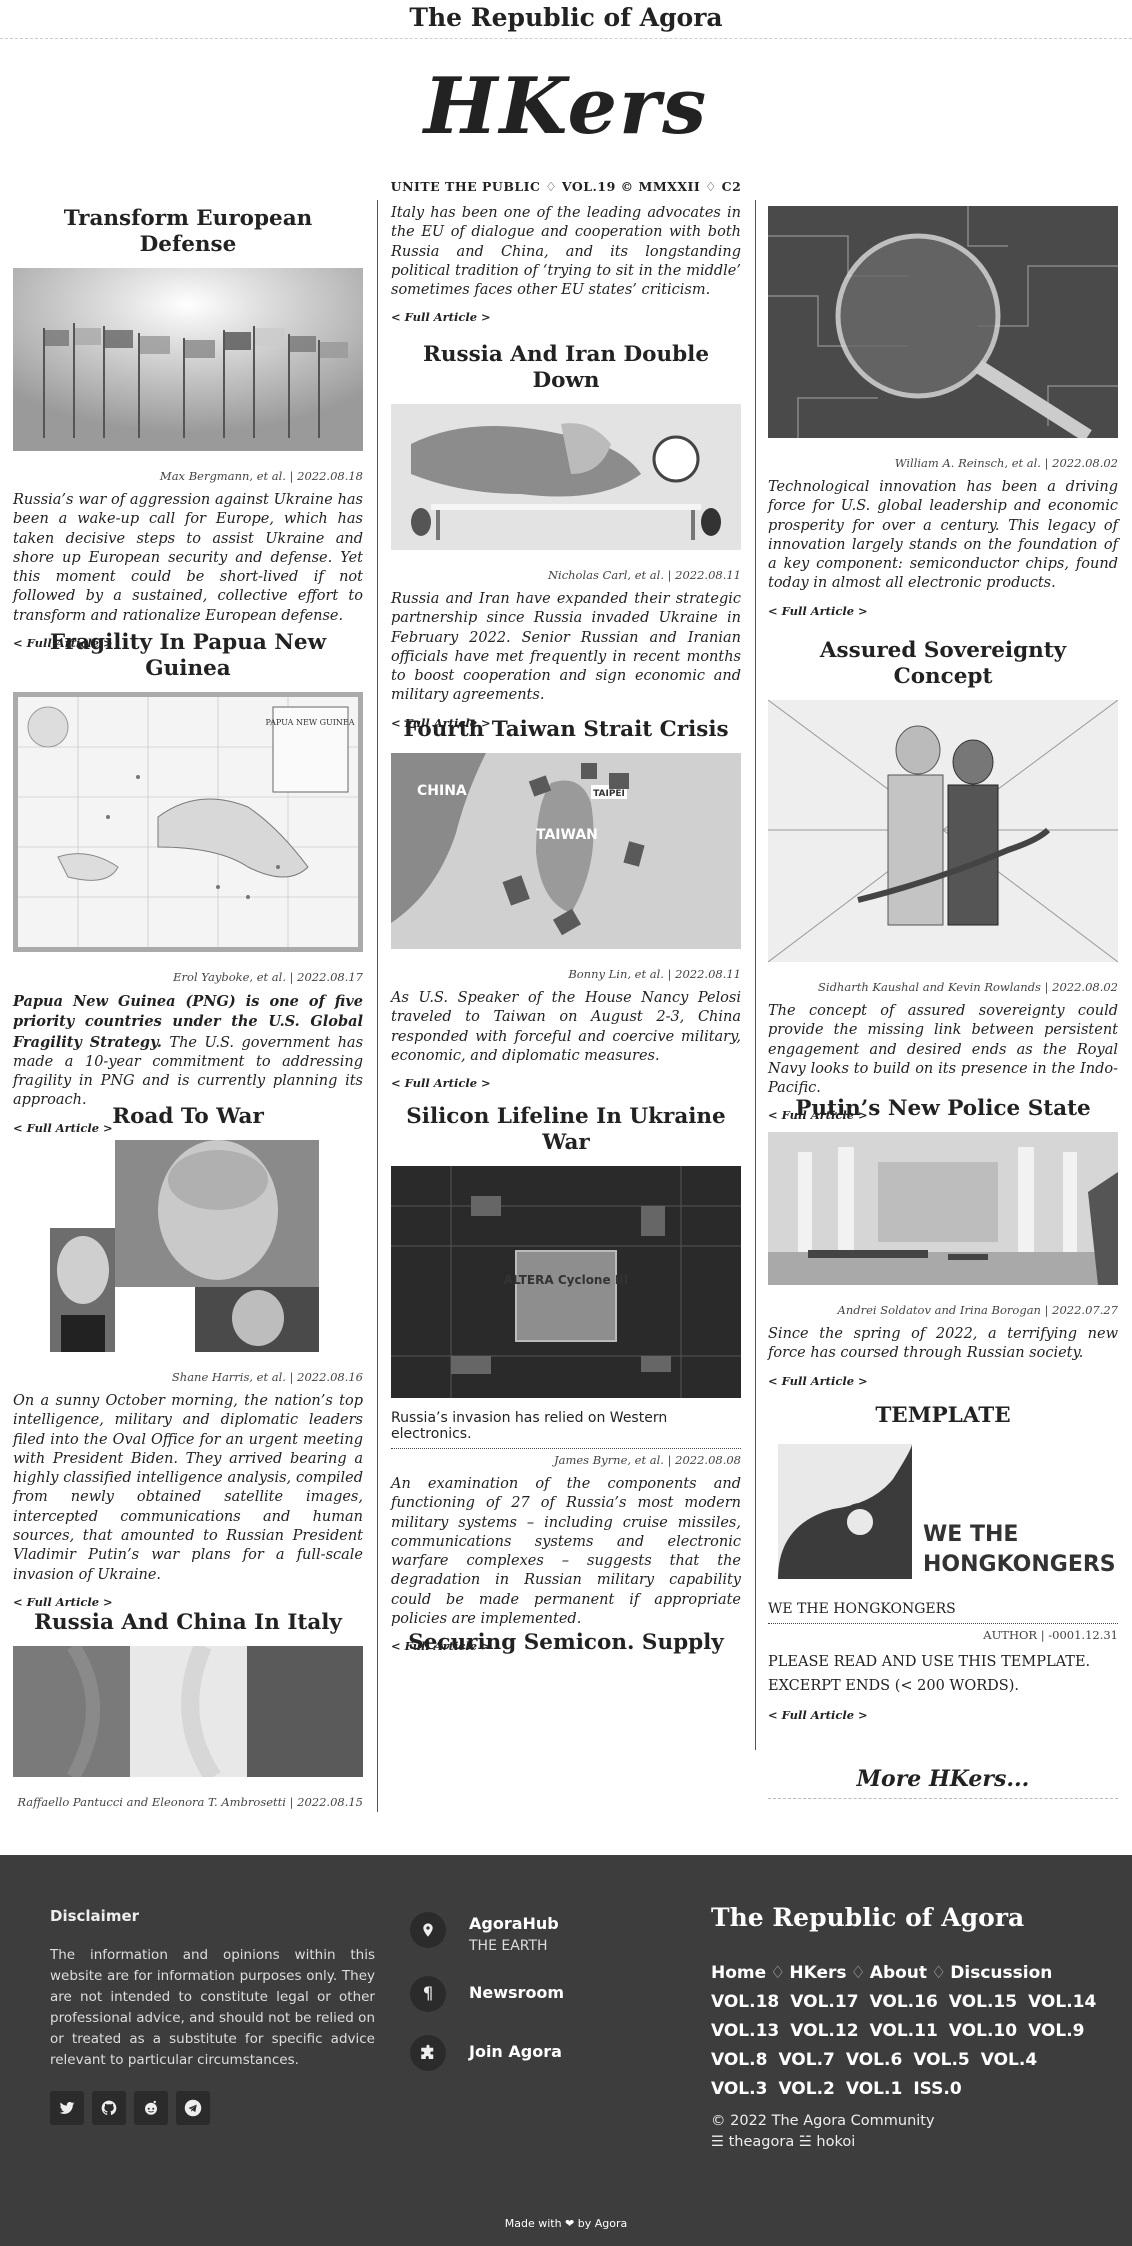 The height and width of the screenshot is (2246, 1132). What do you see at coordinates (1062, 2002) in the screenshot?
I see `volume-link: VOL.14` at bounding box center [1062, 2002].